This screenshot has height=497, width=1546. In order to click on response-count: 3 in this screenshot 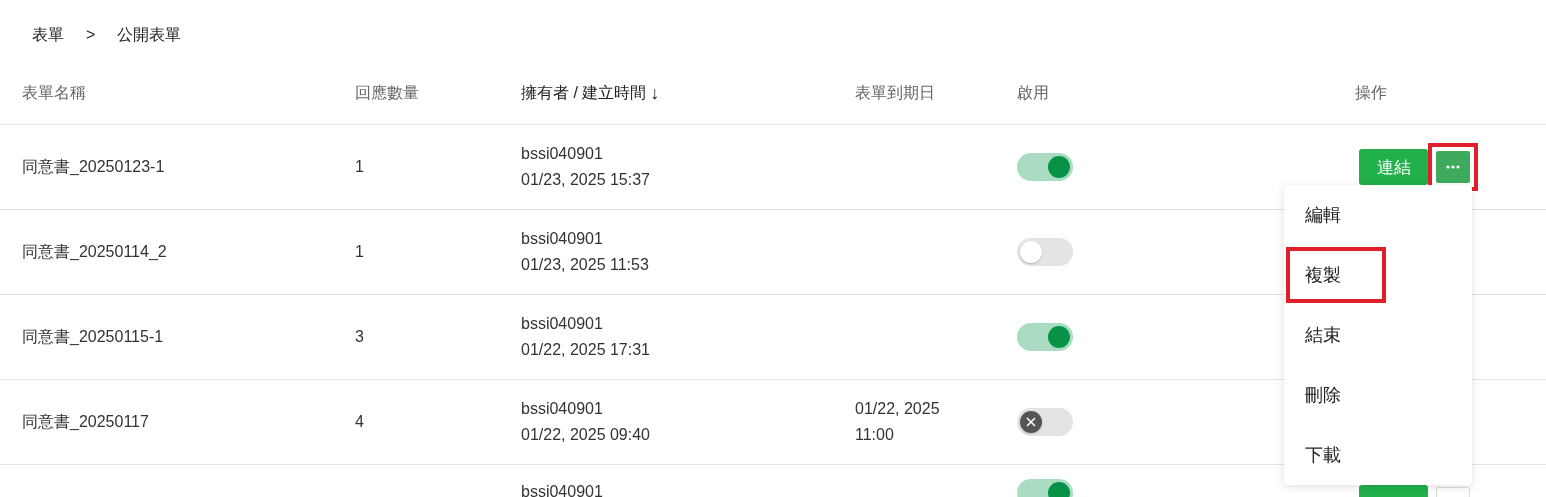, I will do `click(359, 336)`.